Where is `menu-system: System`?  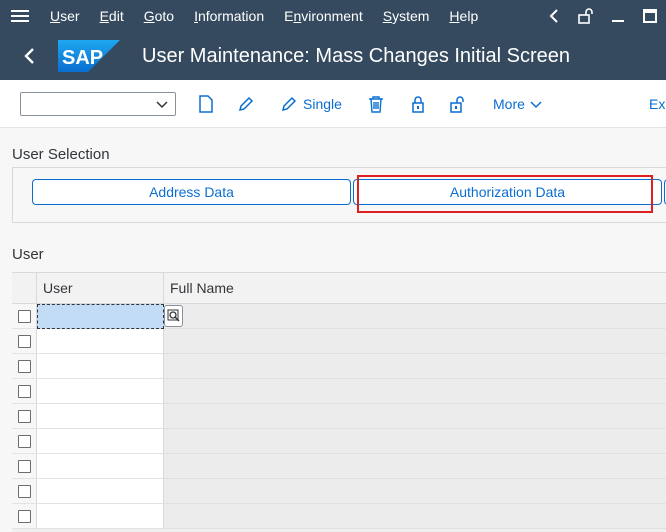 menu-system: System is located at coordinates (406, 16).